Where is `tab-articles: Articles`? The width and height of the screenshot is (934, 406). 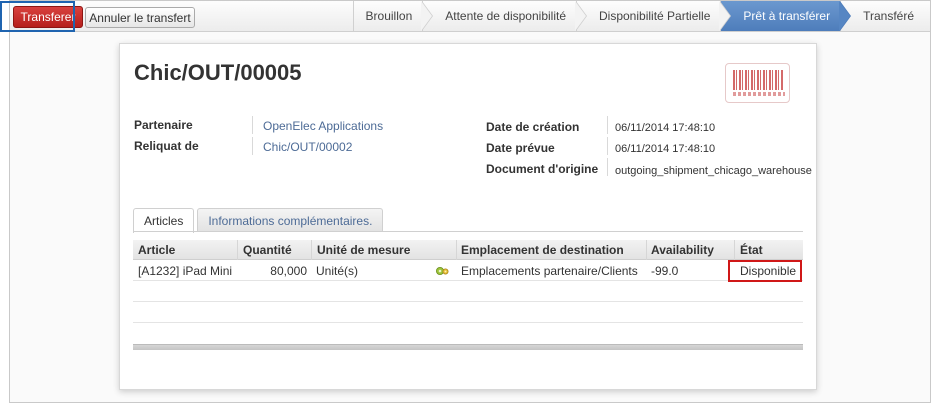 tab-articles: Articles is located at coordinates (164, 220).